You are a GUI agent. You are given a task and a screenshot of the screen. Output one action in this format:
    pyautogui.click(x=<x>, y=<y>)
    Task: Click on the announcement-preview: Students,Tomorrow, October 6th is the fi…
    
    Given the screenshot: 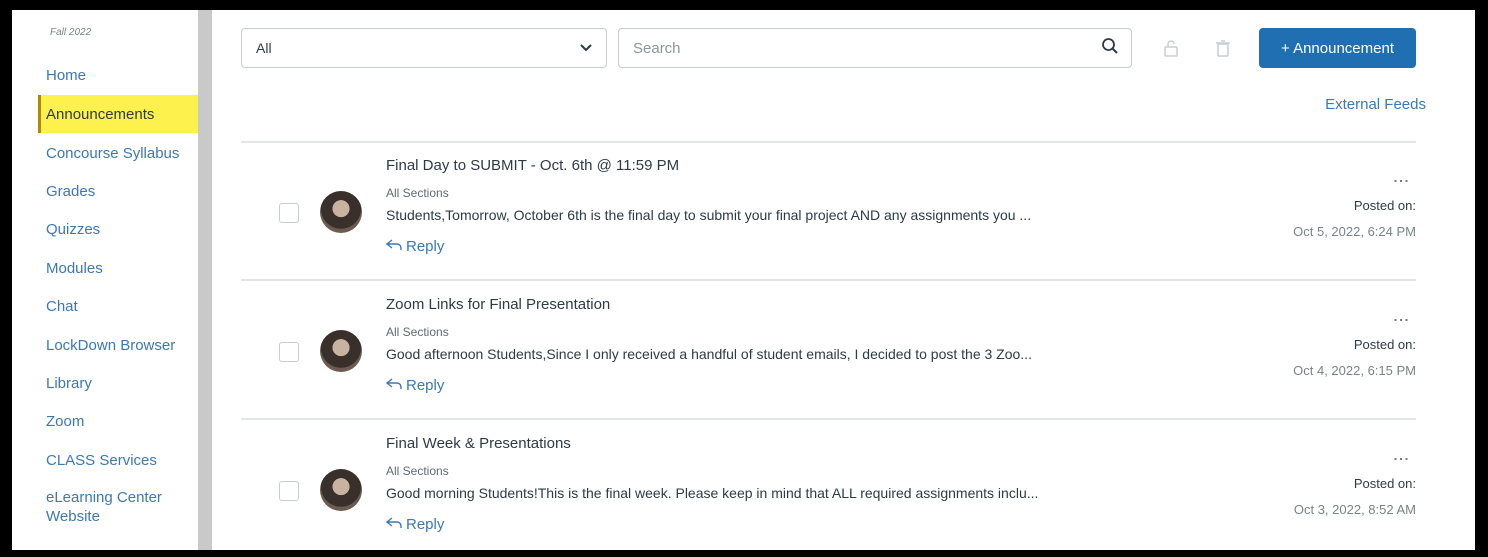 What is the action you would take?
    pyautogui.click(x=709, y=215)
    